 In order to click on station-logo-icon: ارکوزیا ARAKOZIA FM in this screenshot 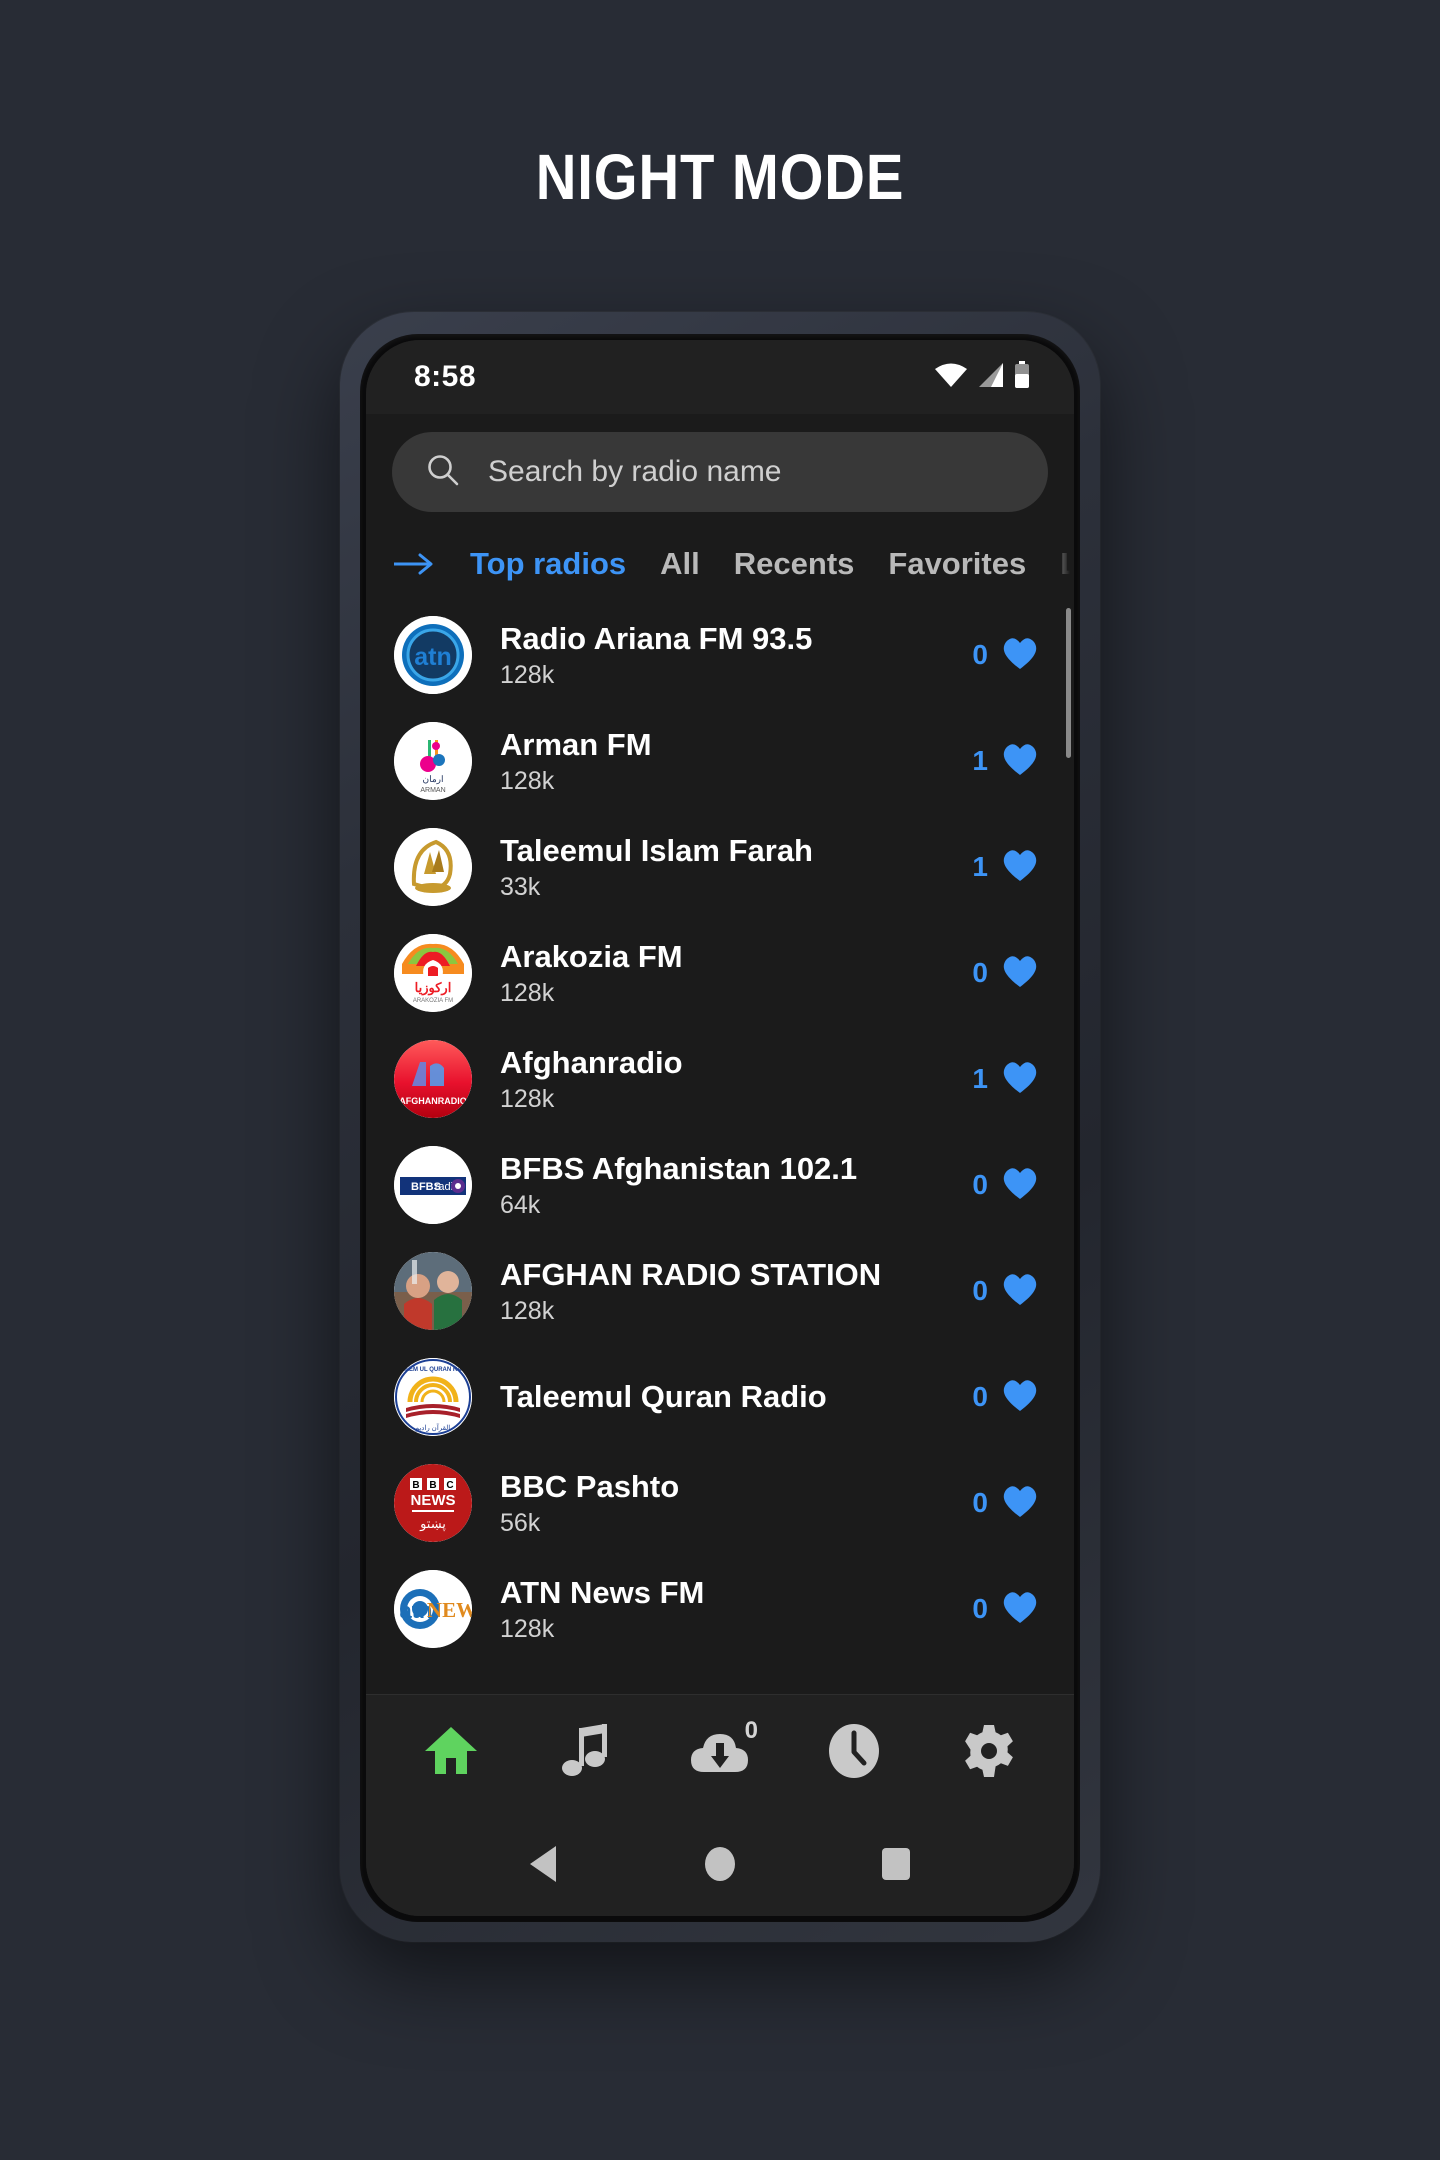, I will do `click(433, 973)`.